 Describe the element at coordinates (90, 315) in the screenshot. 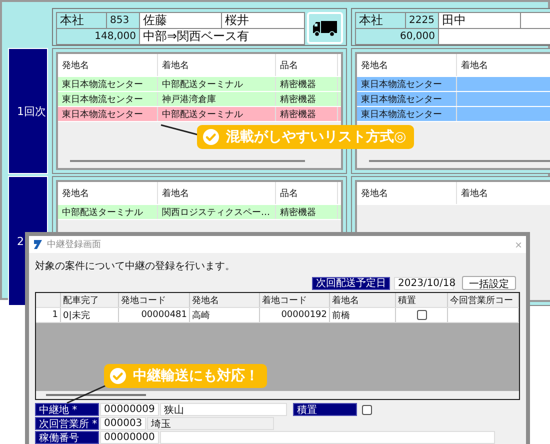

I see `table-cell: 0|未完` at that location.